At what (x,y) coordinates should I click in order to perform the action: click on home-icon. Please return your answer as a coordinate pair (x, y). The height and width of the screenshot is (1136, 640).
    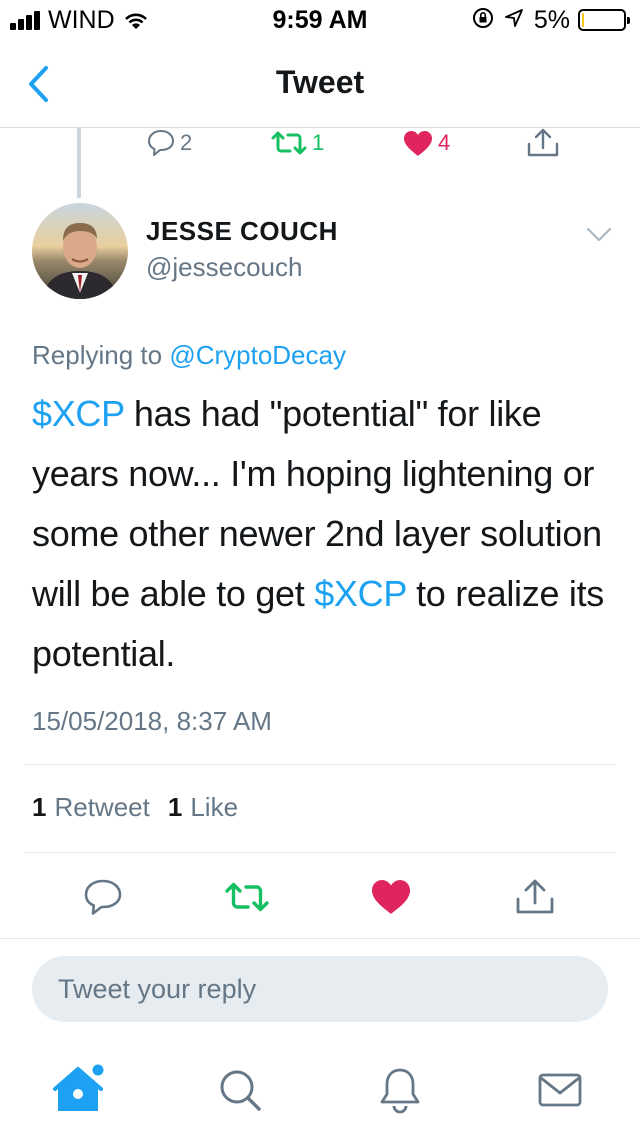
    Looking at the image, I should click on (78, 1087).